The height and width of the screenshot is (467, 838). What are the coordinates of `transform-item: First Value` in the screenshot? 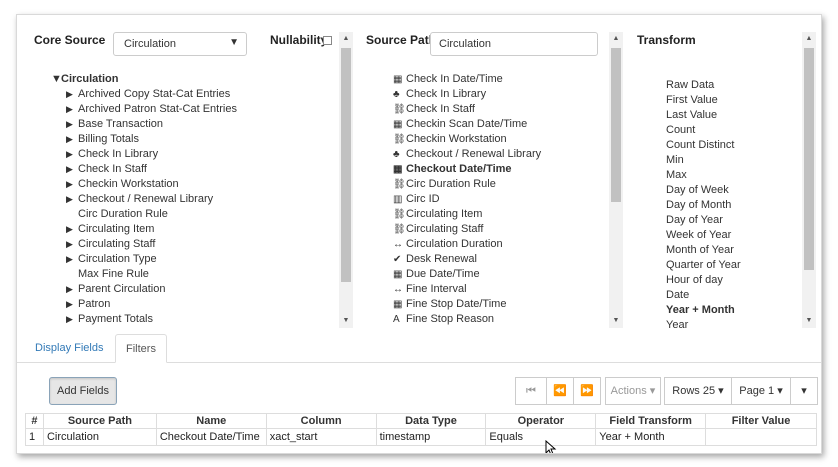 It's located at (703, 100).